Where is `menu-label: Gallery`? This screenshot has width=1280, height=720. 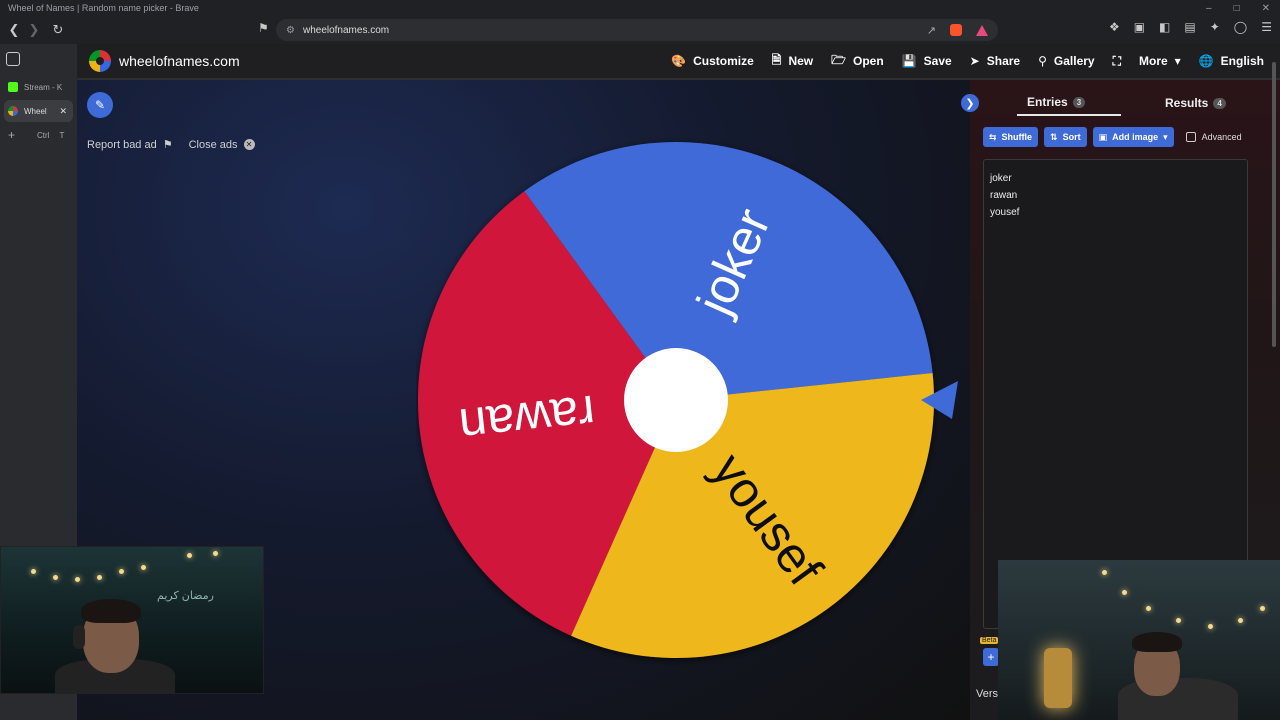 menu-label: Gallery is located at coordinates (1074, 61).